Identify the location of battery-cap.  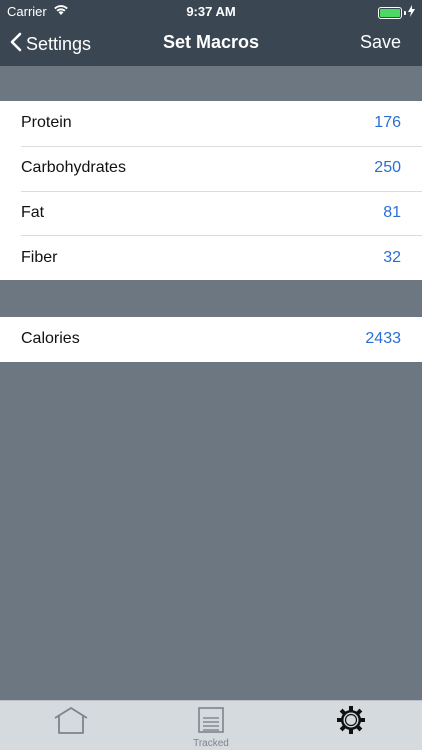
(405, 12).